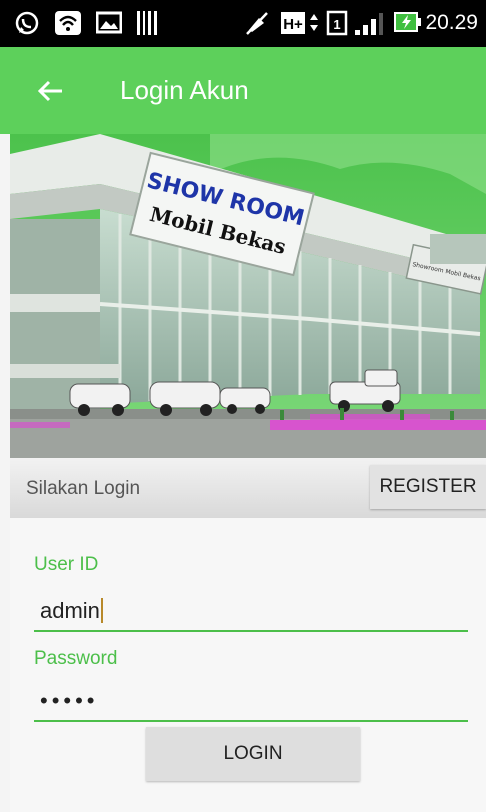 The image size is (486, 812). I want to click on login-button: LOGIN, so click(253, 754).